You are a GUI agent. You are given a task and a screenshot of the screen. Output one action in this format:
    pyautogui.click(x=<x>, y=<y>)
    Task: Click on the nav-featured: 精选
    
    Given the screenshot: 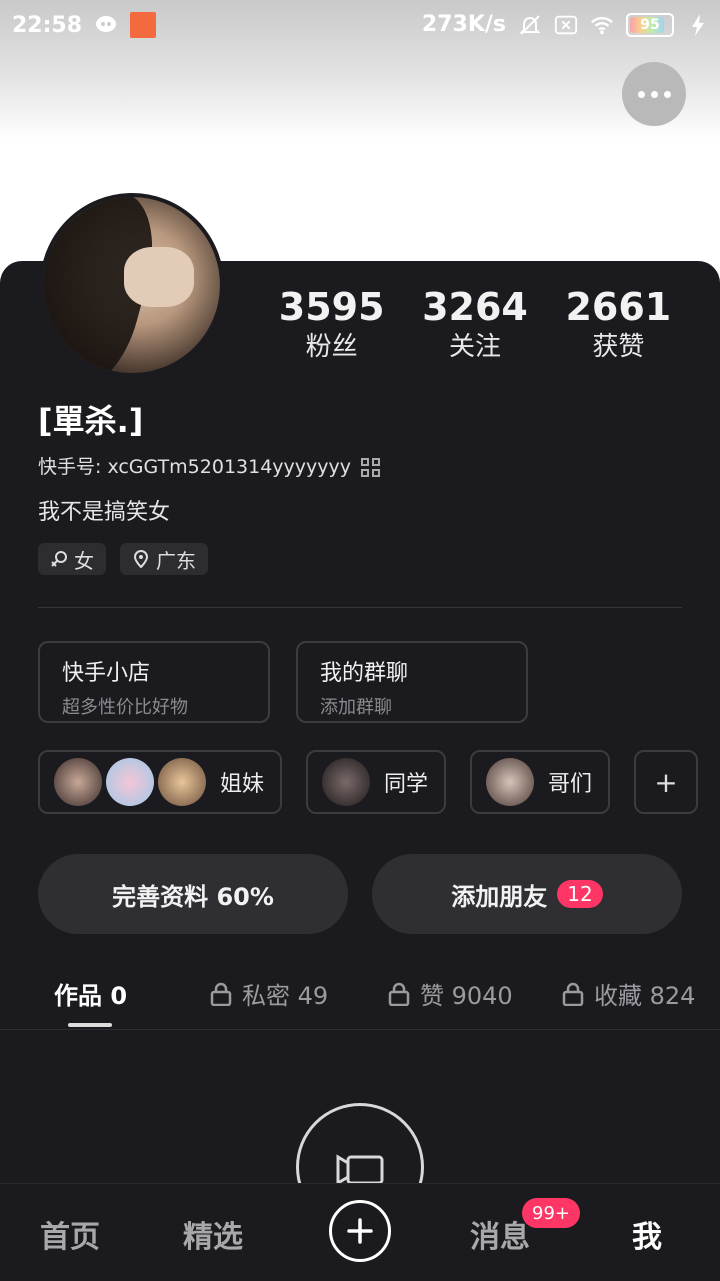 What is the action you would take?
    pyautogui.click(x=213, y=1234)
    